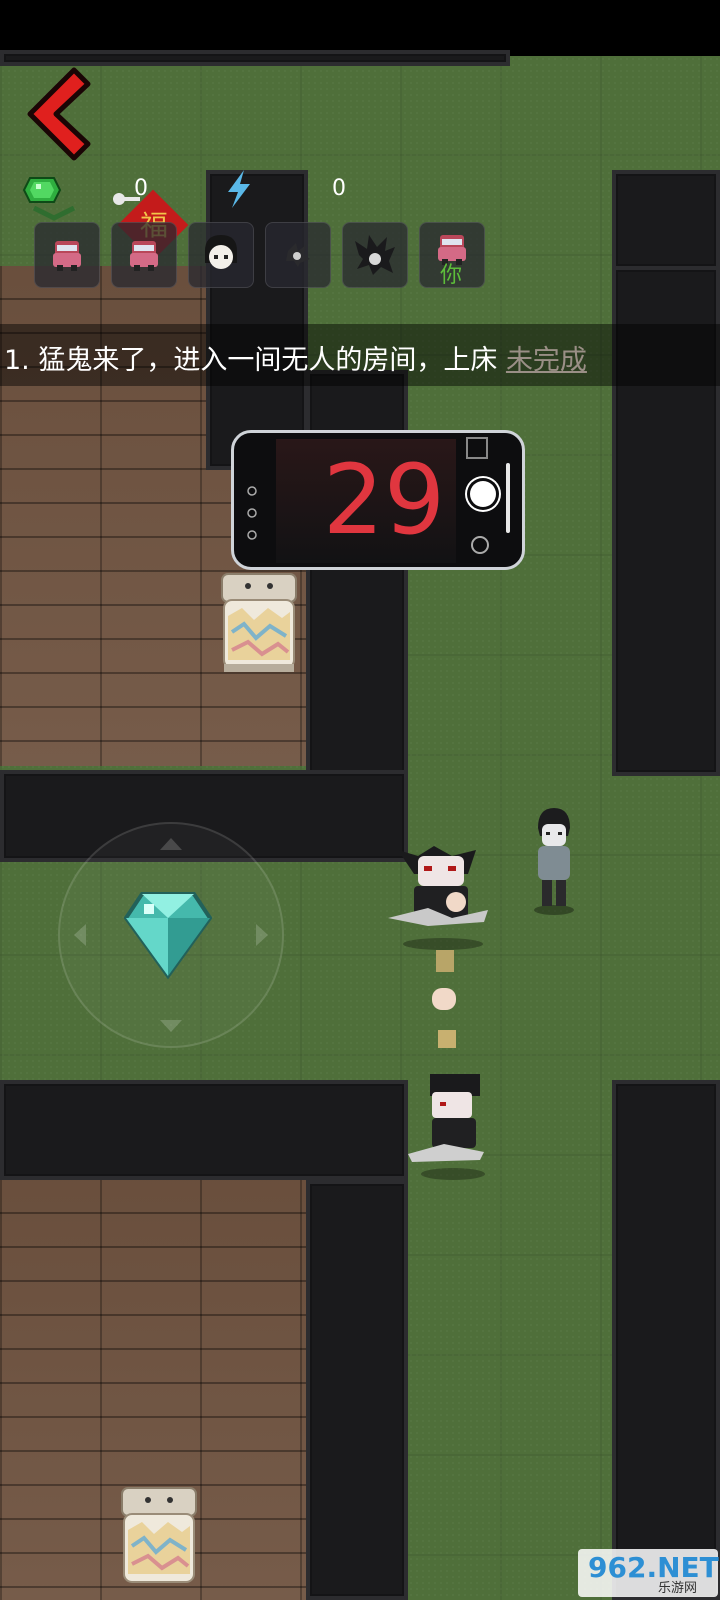 This screenshot has width=720, height=1600. I want to click on player-character, so click(554, 861).